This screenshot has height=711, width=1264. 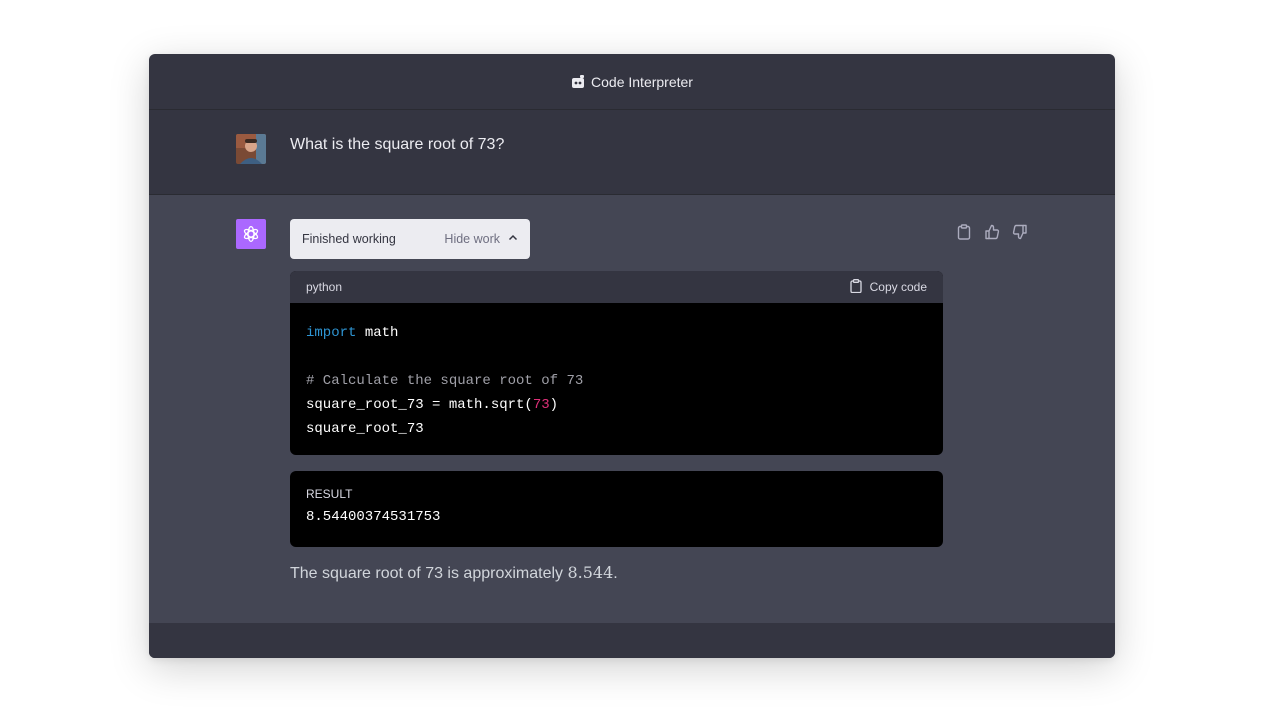 What do you see at coordinates (397, 144) in the screenshot?
I see `user-message-text: What is the square root of 73?` at bounding box center [397, 144].